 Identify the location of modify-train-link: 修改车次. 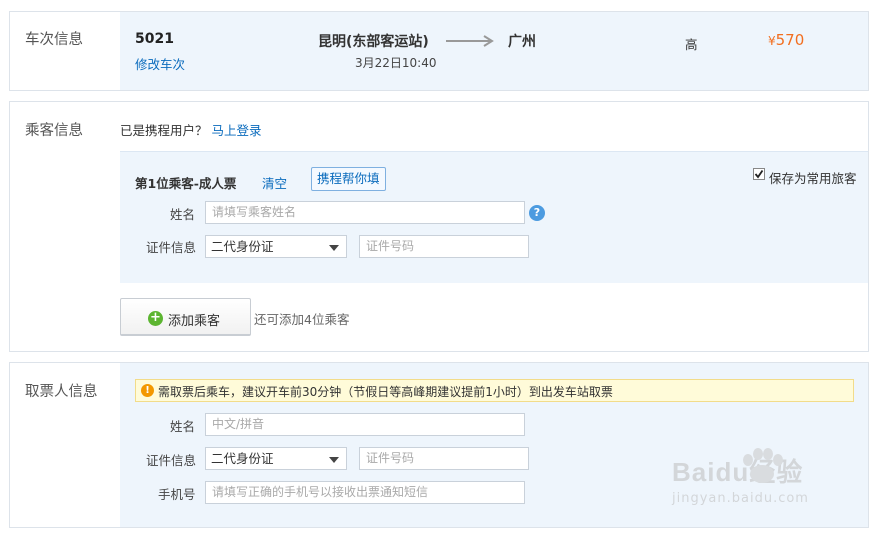
(160, 63).